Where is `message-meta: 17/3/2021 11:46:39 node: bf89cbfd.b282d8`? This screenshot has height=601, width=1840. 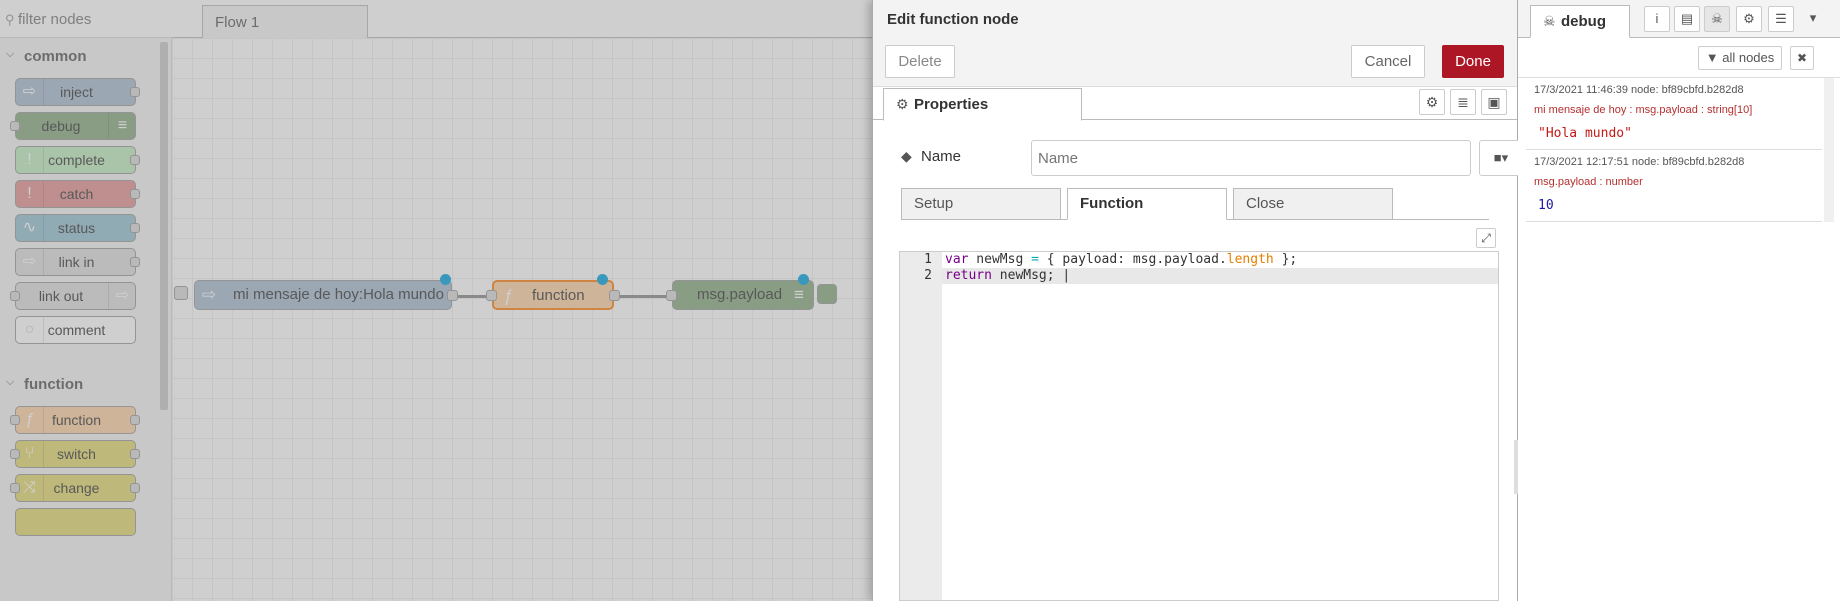 message-meta: 17/3/2021 11:46:39 node: bf89cbfd.b282d8 is located at coordinates (1639, 90).